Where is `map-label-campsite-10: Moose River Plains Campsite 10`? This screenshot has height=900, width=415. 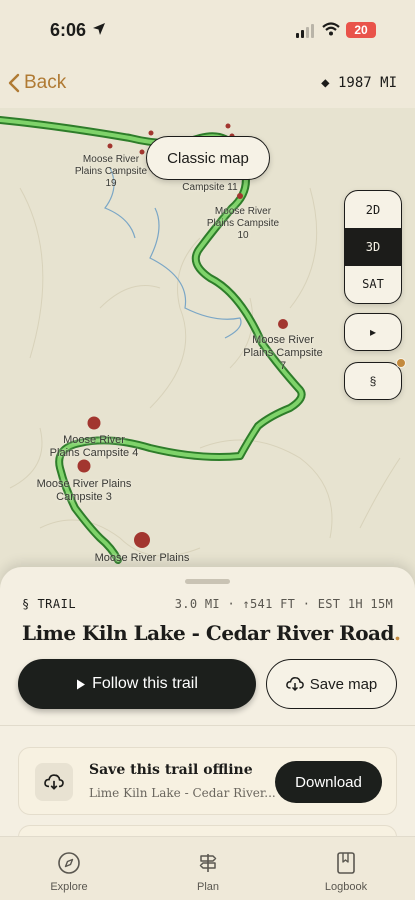 map-label-campsite-10: Moose River Plains Campsite 10 is located at coordinates (243, 223).